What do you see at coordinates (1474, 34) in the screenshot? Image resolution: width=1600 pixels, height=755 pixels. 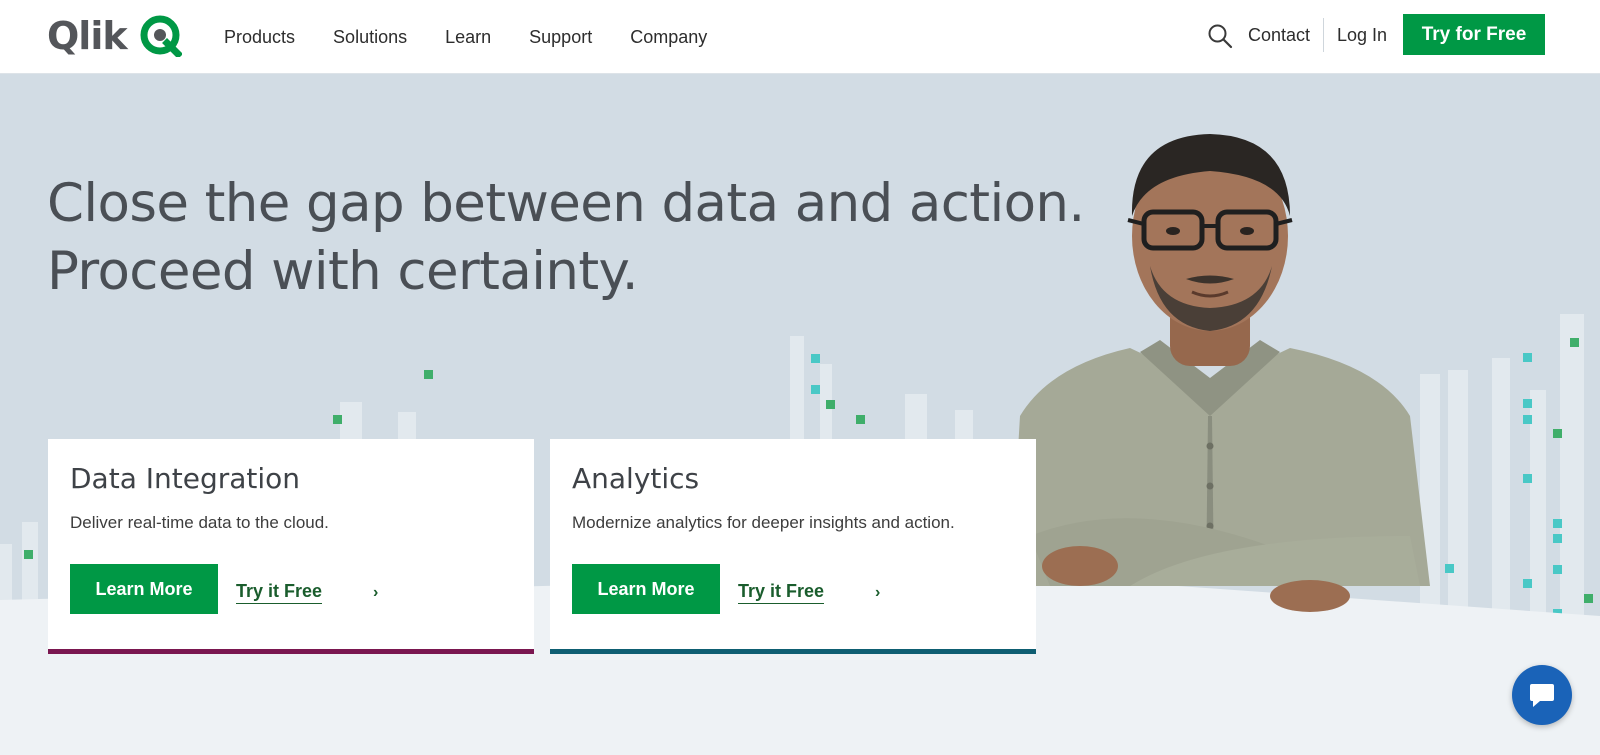 I see `try-for-free-button: Try for Free` at bounding box center [1474, 34].